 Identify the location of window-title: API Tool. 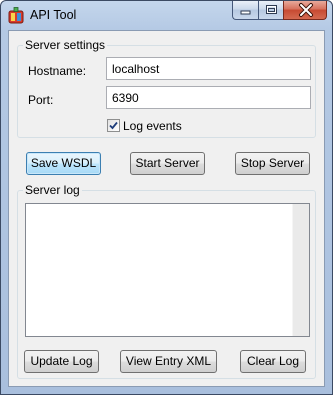
(53, 15).